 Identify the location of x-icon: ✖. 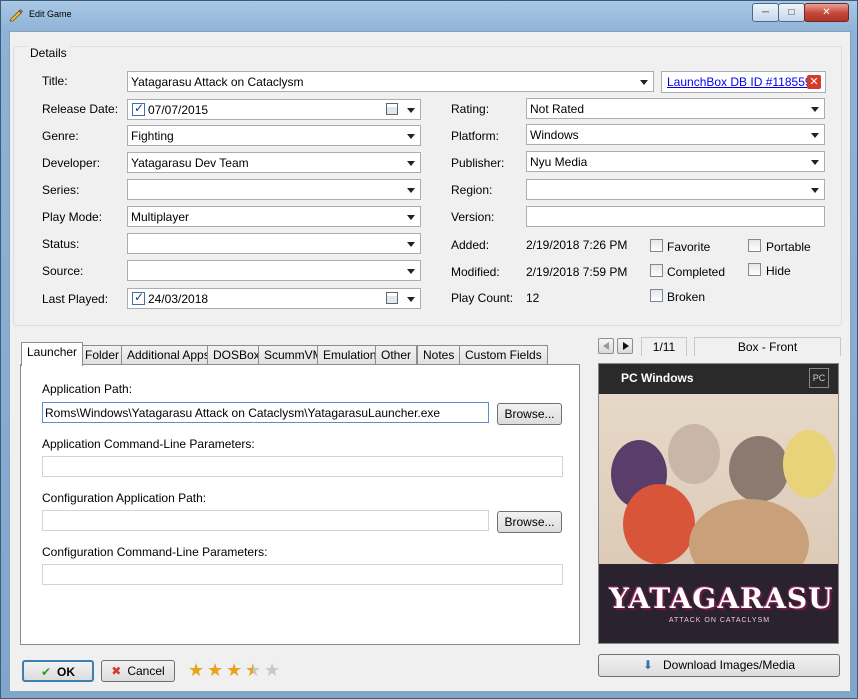
(116, 671).